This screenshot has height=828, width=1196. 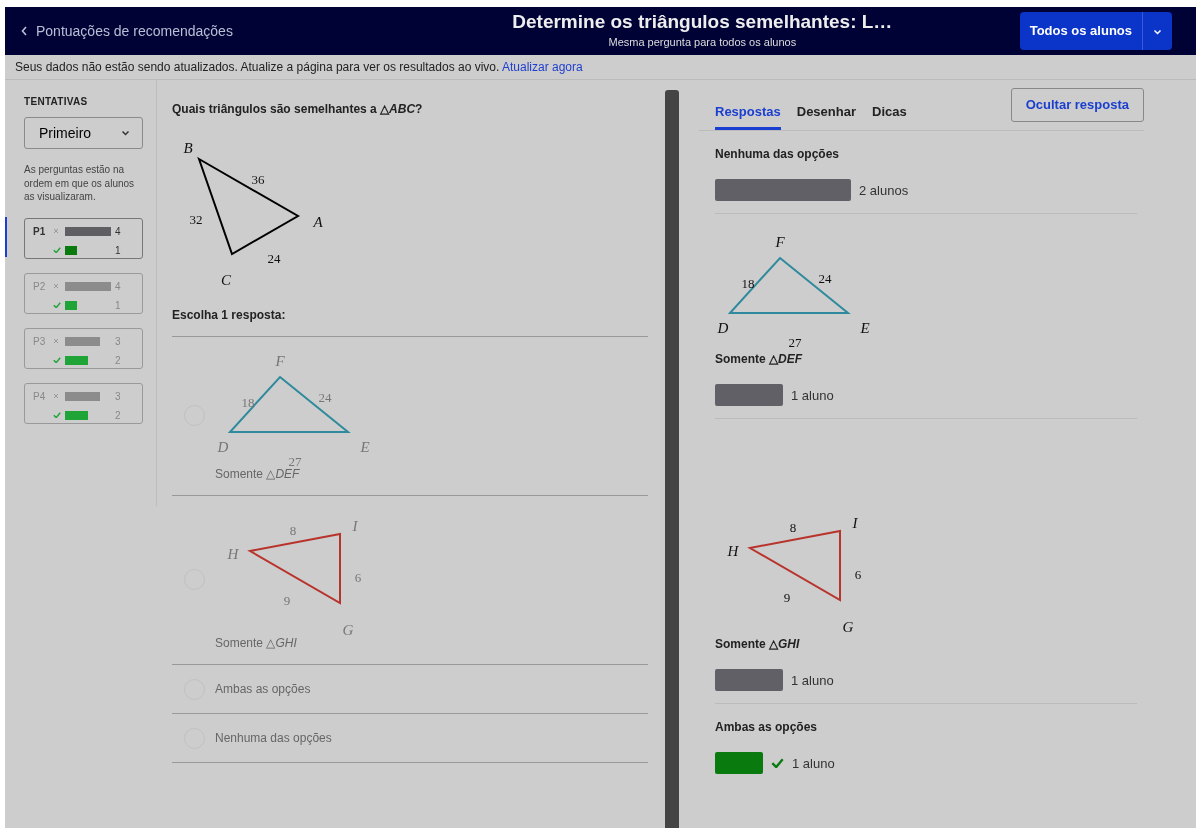 What do you see at coordinates (256, 643) in the screenshot?
I see `option-label: Somente △GHI` at bounding box center [256, 643].